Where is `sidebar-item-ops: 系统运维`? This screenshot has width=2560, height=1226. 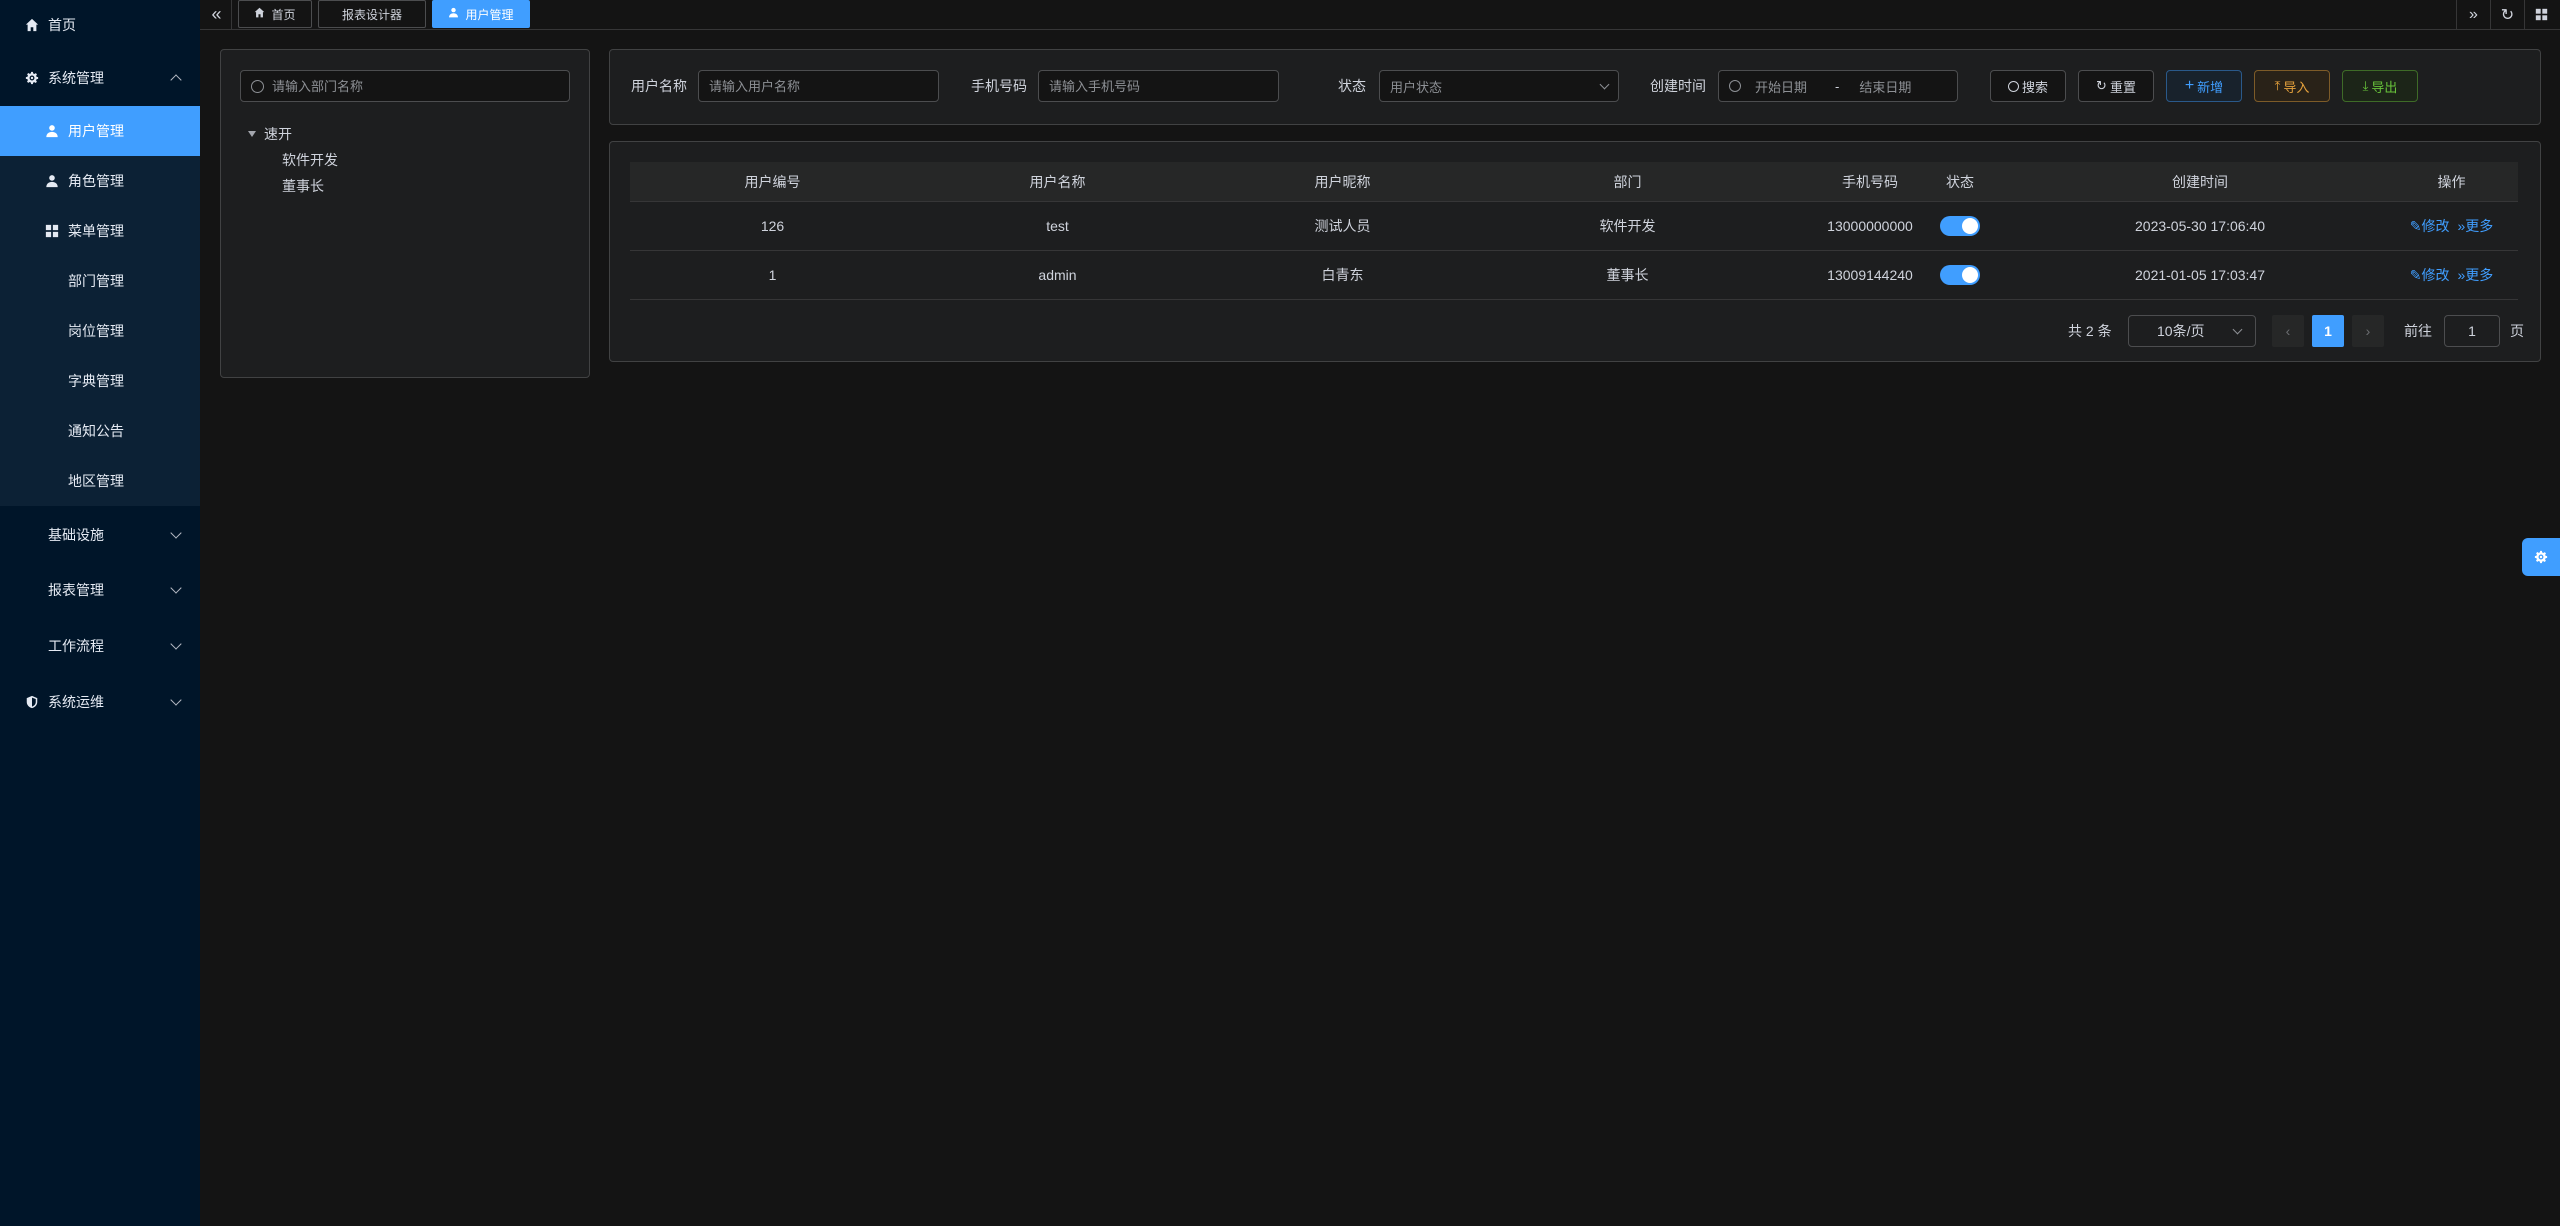 sidebar-item-ops: 系统运维 is located at coordinates (100, 702).